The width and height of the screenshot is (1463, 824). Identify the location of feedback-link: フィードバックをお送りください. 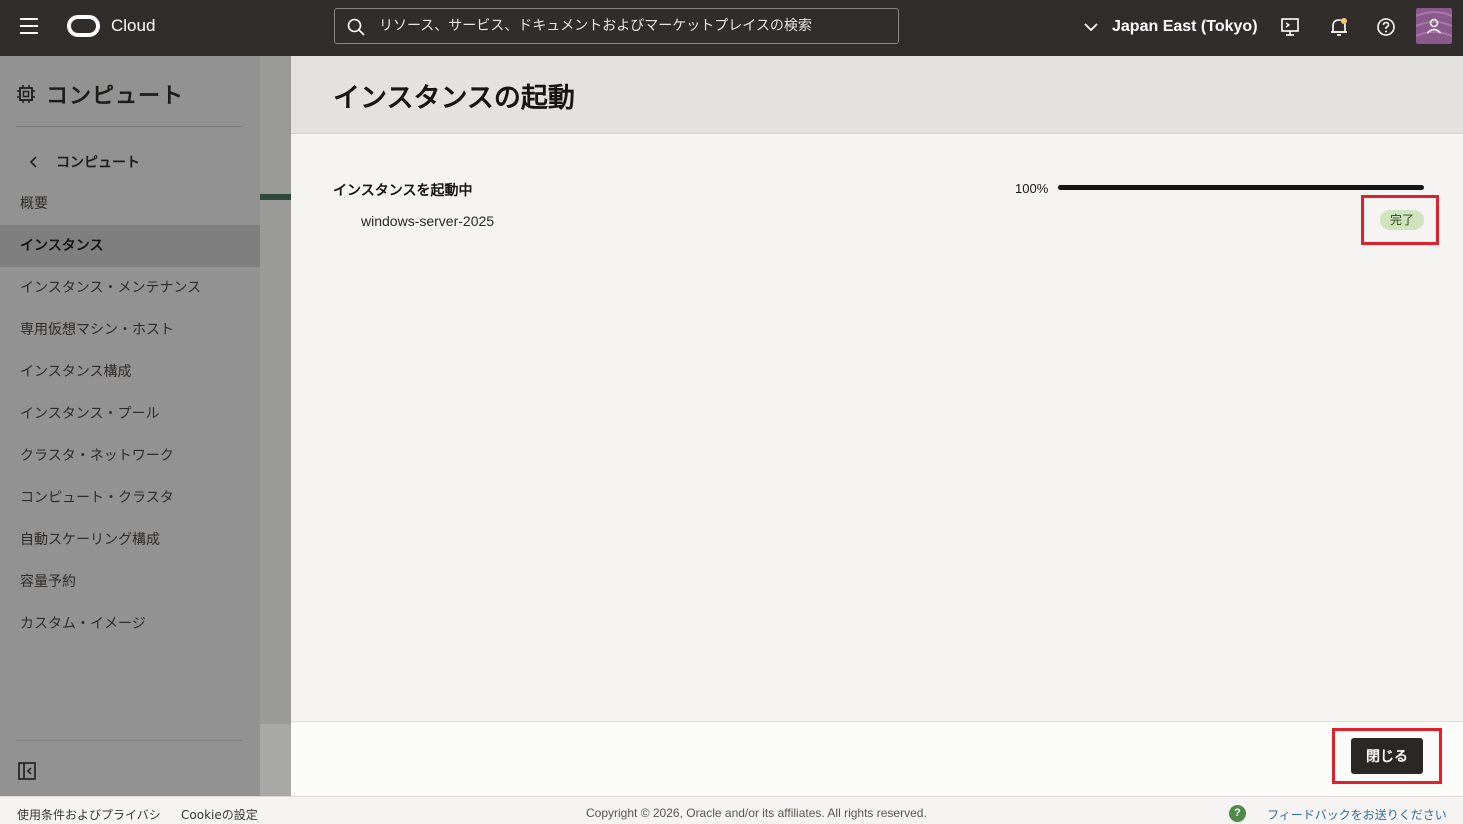
(1357, 814).